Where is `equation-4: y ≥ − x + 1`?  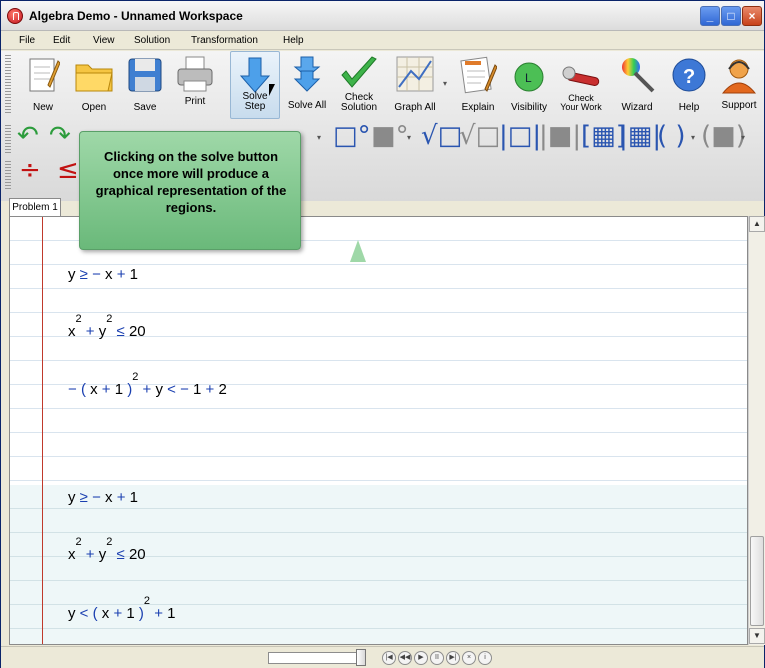 equation-4: y ≥ − x + 1 is located at coordinates (103, 497).